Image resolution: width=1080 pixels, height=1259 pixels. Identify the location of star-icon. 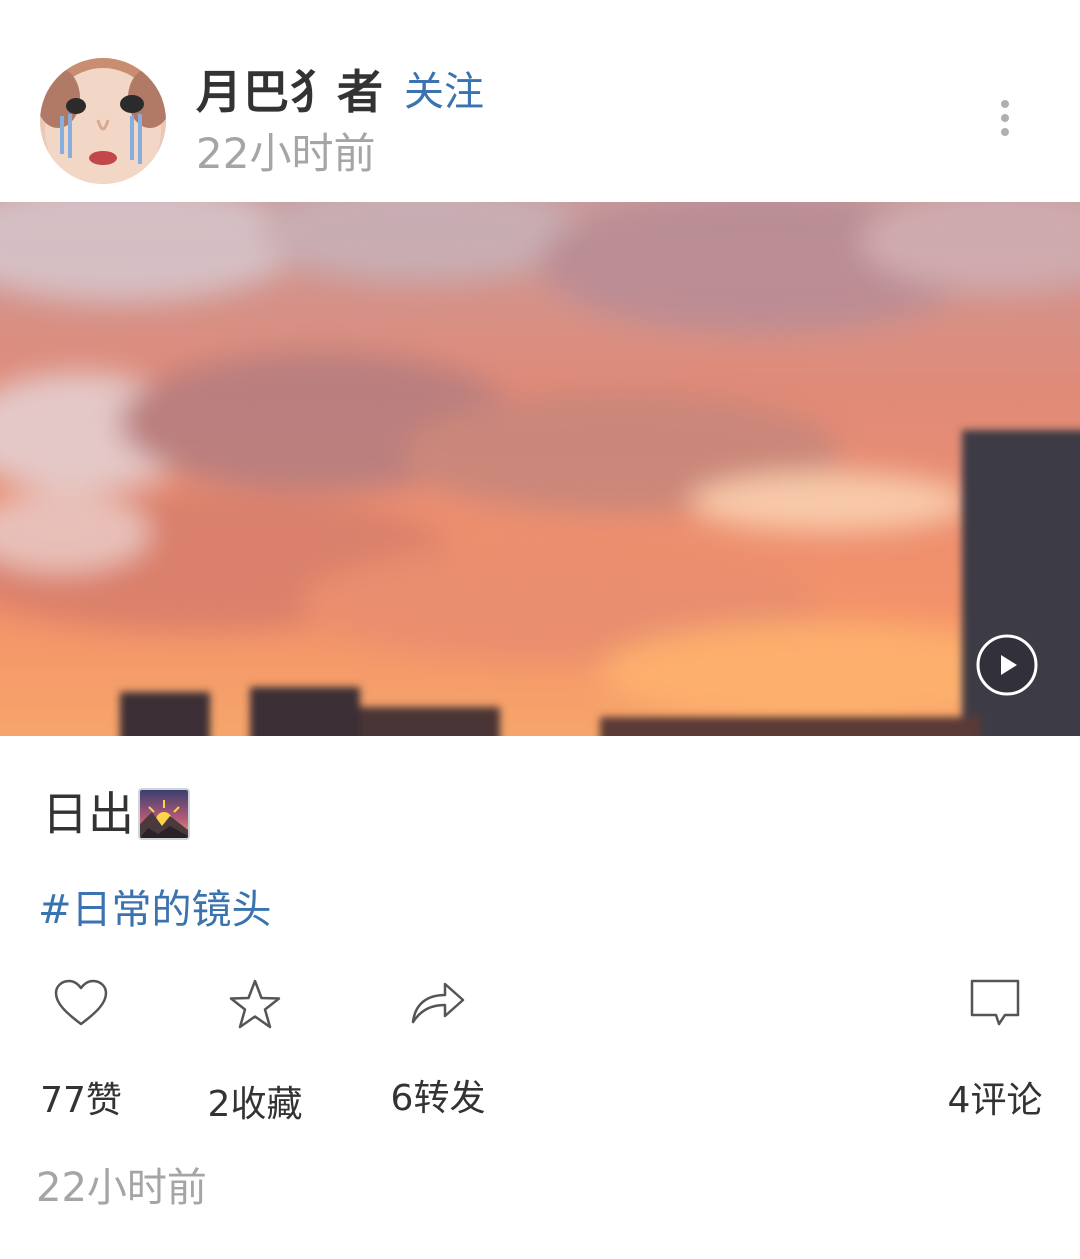
(255, 1004).